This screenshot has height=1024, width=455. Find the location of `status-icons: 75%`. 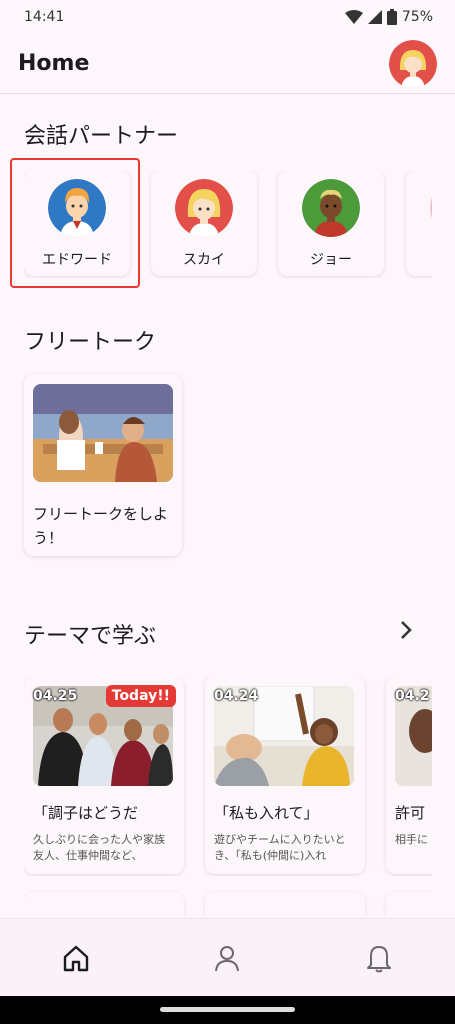

status-icons: 75% is located at coordinates (388, 17).